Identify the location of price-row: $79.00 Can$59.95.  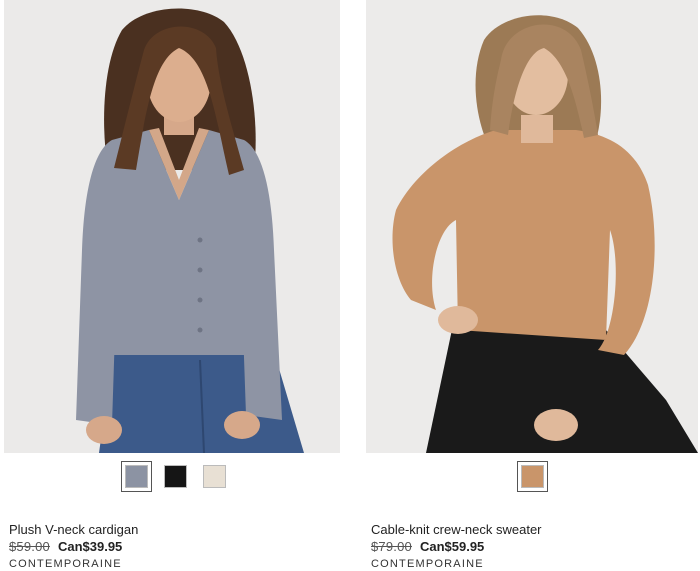
(427, 546).